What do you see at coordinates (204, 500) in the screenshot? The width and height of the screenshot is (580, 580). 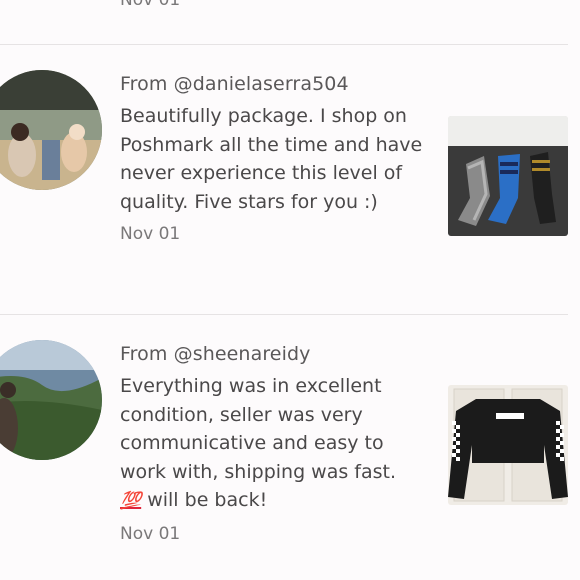 I see `review-text-end: will be back!` at bounding box center [204, 500].